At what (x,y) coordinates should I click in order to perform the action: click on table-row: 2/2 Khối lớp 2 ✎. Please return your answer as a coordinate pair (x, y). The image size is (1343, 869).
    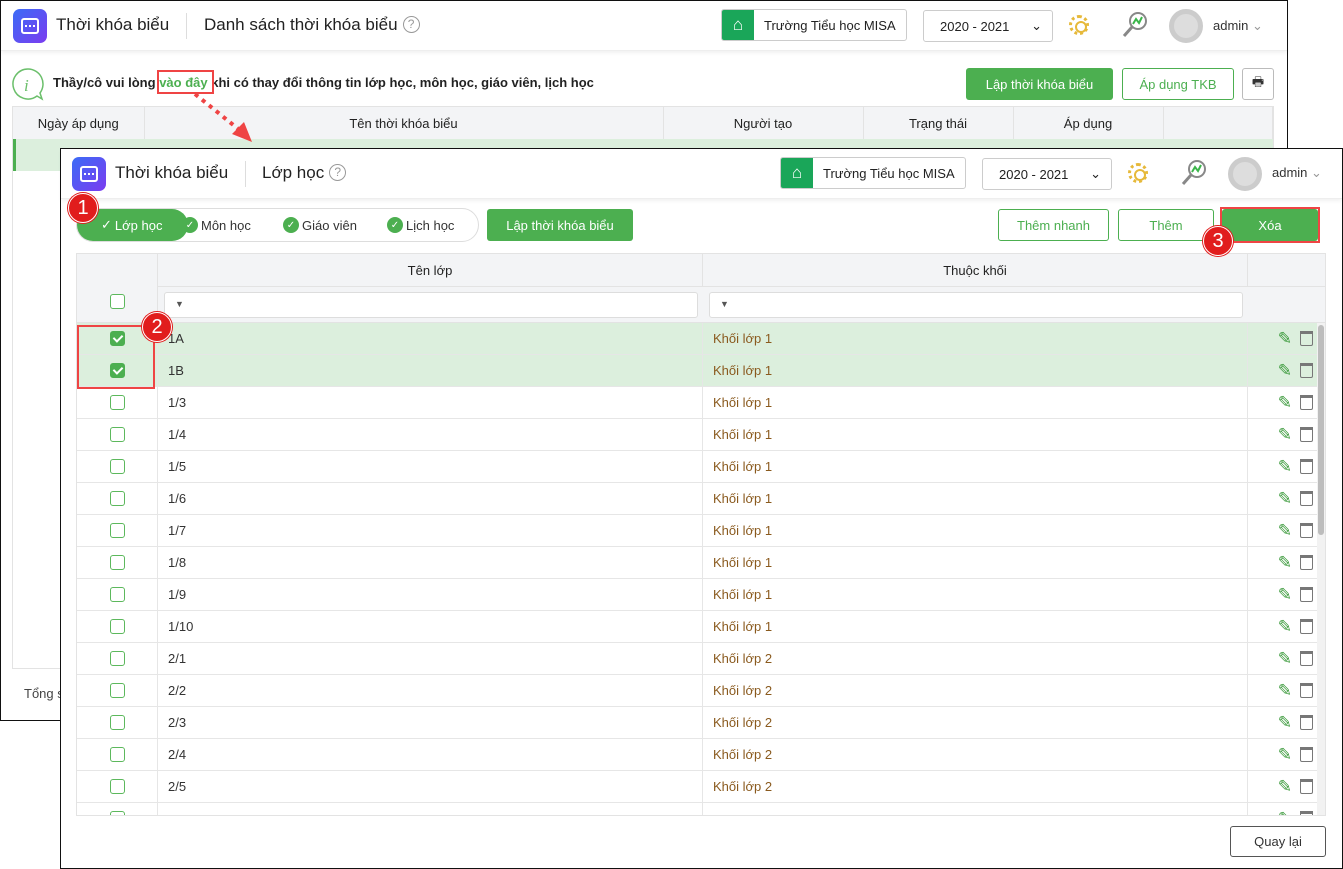
    Looking at the image, I should click on (697, 691).